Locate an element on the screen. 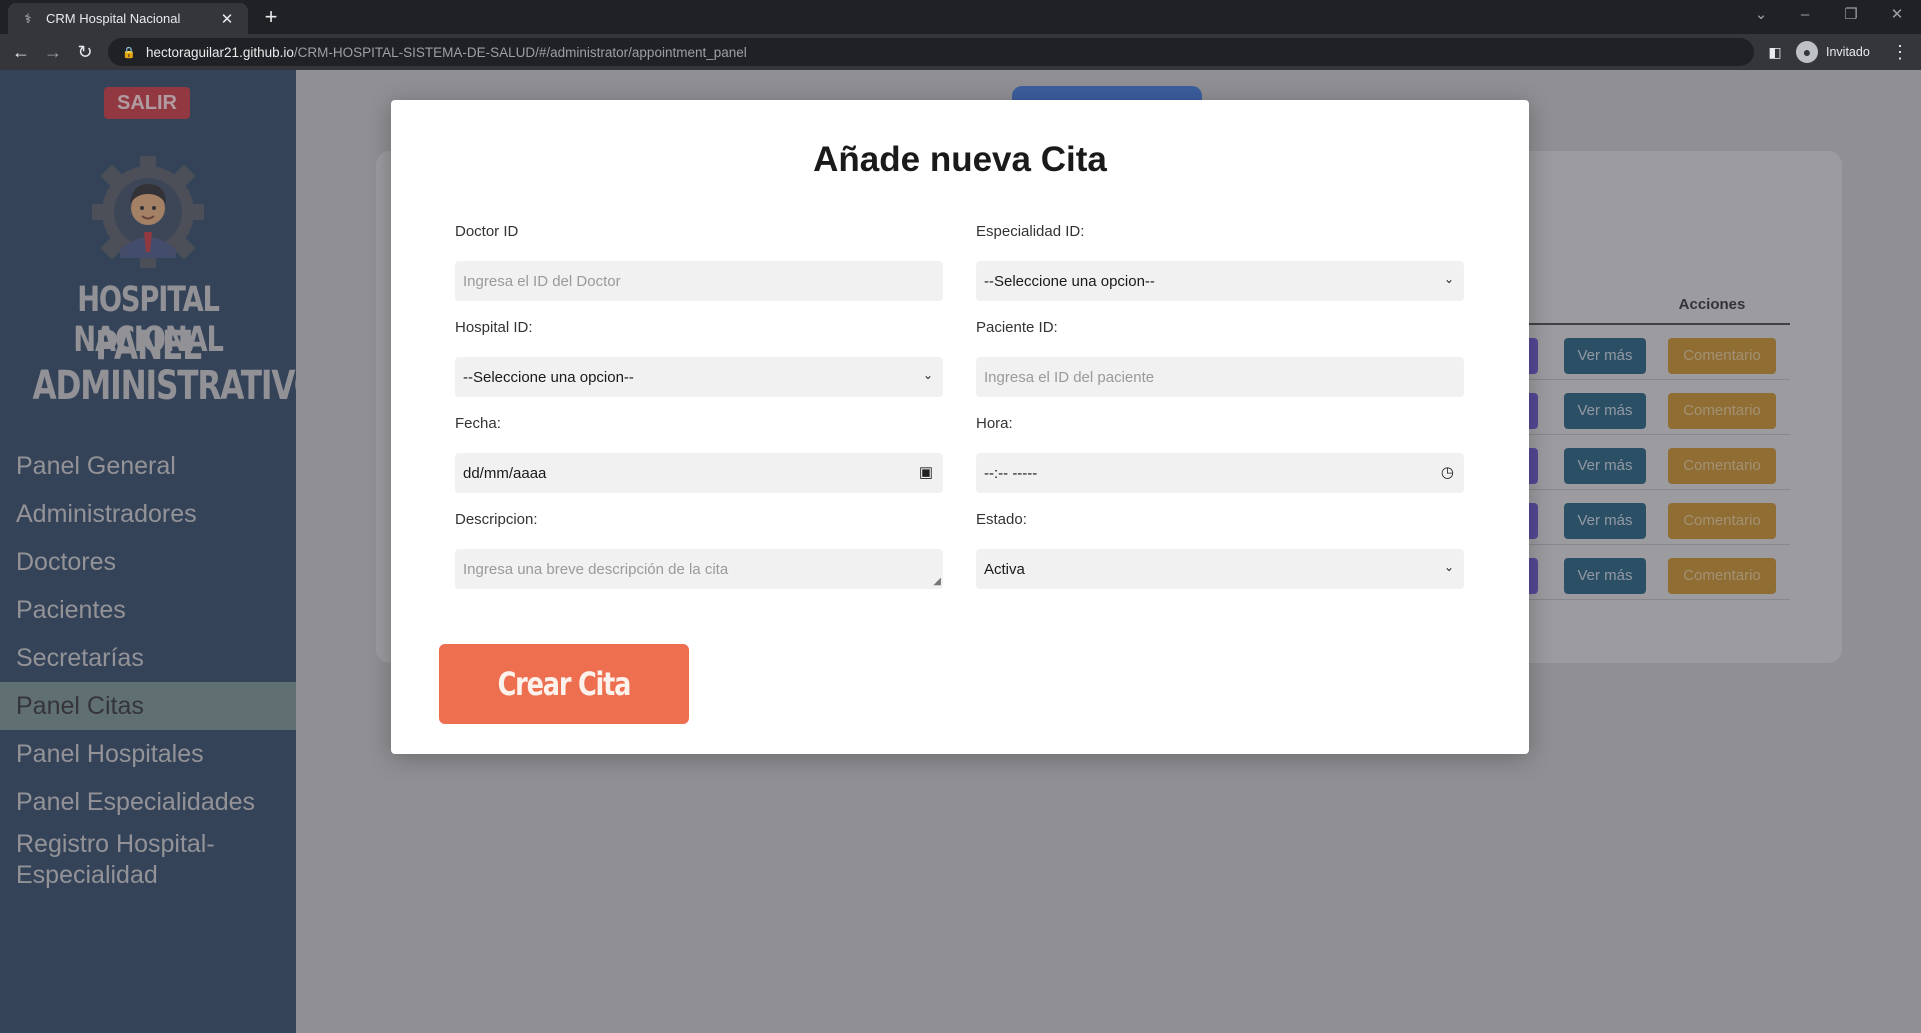 This screenshot has height=1033, width=1921. hora-field-group: Hora: --:-- ----- ◷ is located at coordinates (1220, 454).